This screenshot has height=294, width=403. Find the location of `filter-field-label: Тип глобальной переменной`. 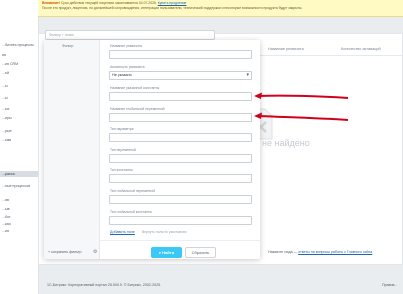

filter-field-label: Тип глобальной переменной is located at coordinates (132, 191).